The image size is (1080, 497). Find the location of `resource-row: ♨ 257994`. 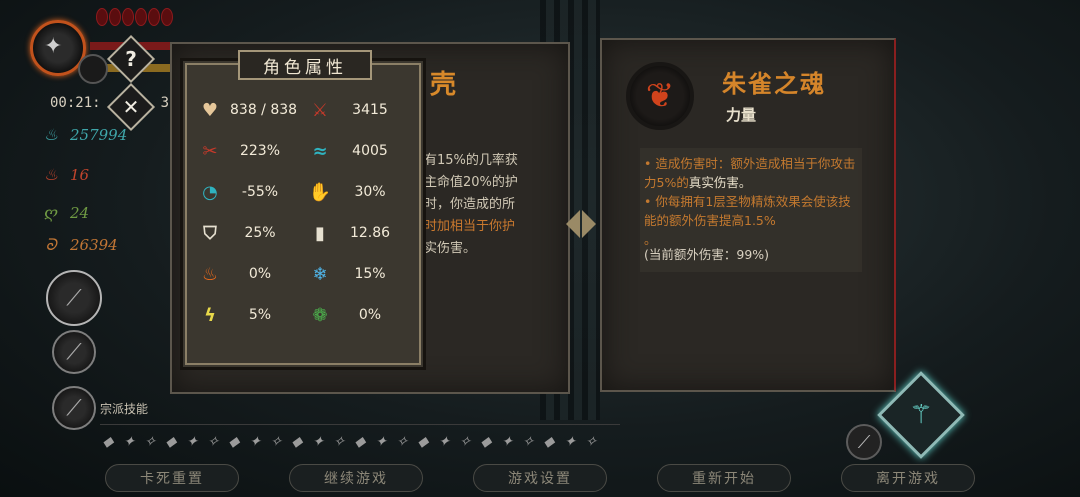

resource-row: ♨ 257994 is located at coordinates (85, 135).